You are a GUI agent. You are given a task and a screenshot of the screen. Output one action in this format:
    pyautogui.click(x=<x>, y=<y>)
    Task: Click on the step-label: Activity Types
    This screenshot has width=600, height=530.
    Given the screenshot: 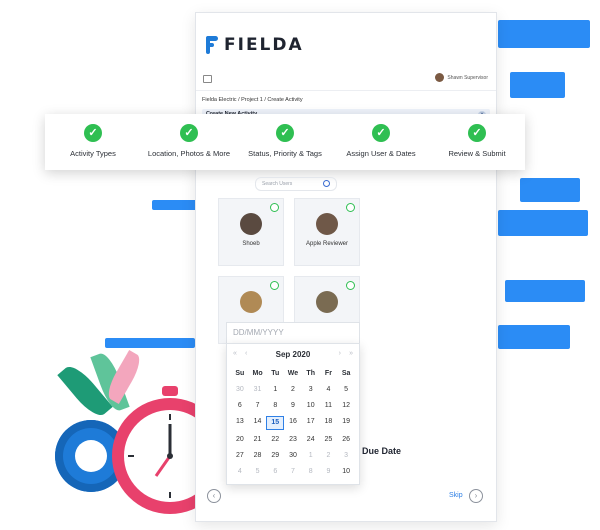 What is the action you would take?
    pyautogui.click(x=93, y=153)
    